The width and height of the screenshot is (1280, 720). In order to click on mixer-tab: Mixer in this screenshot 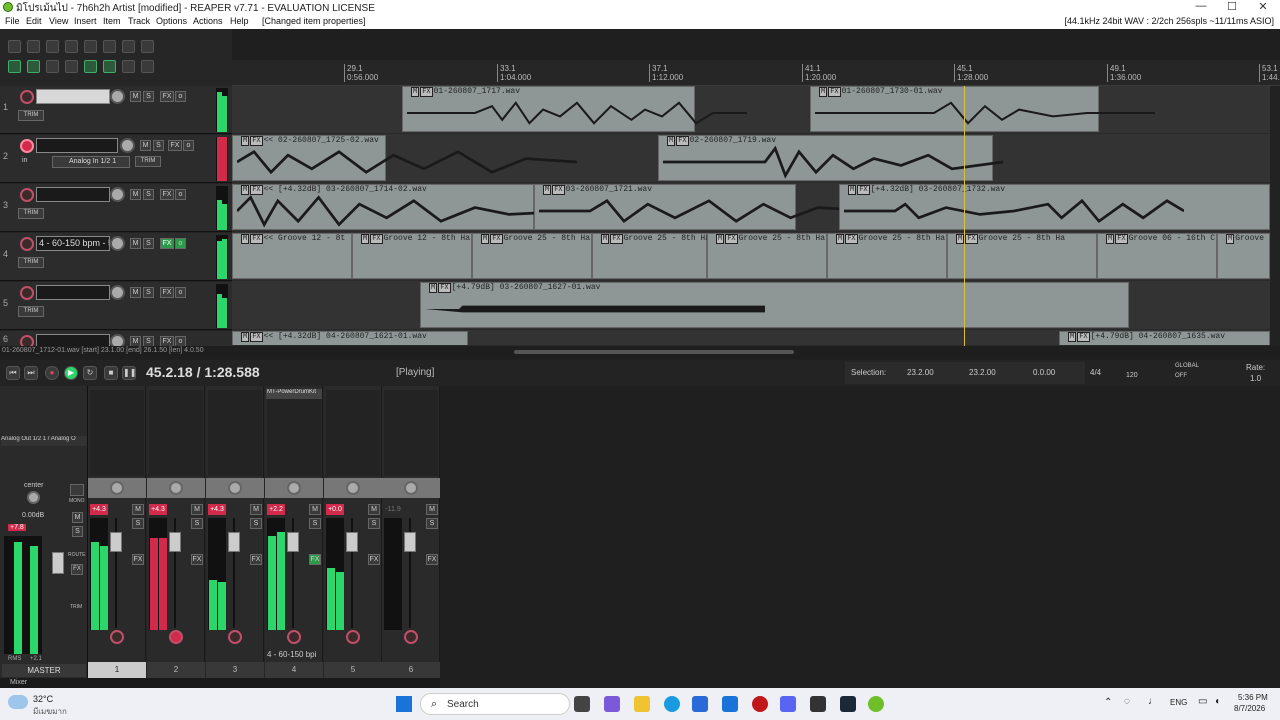, I will do `click(220, 683)`.